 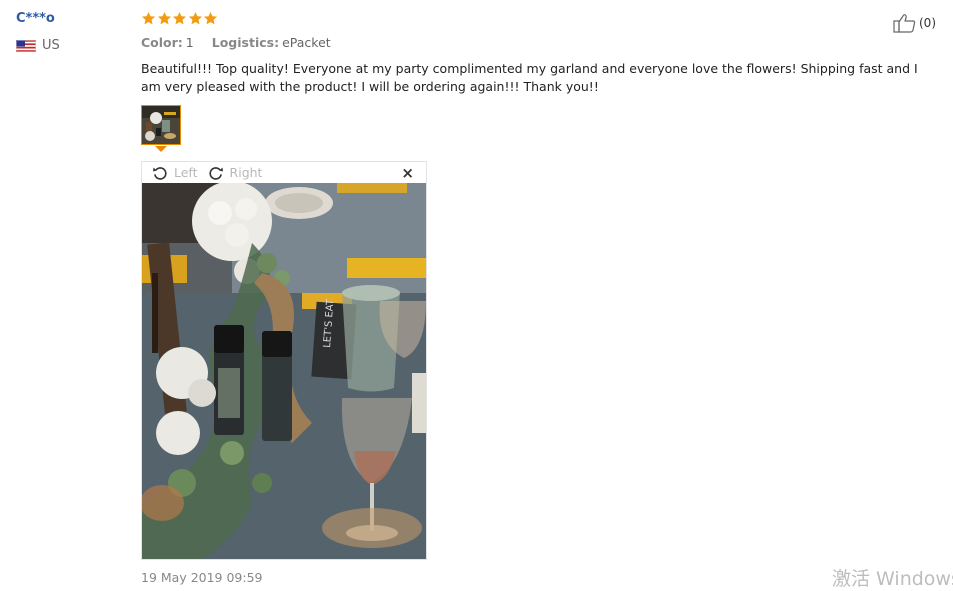 I want to click on reviewer-country: US, so click(x=38, y=45).